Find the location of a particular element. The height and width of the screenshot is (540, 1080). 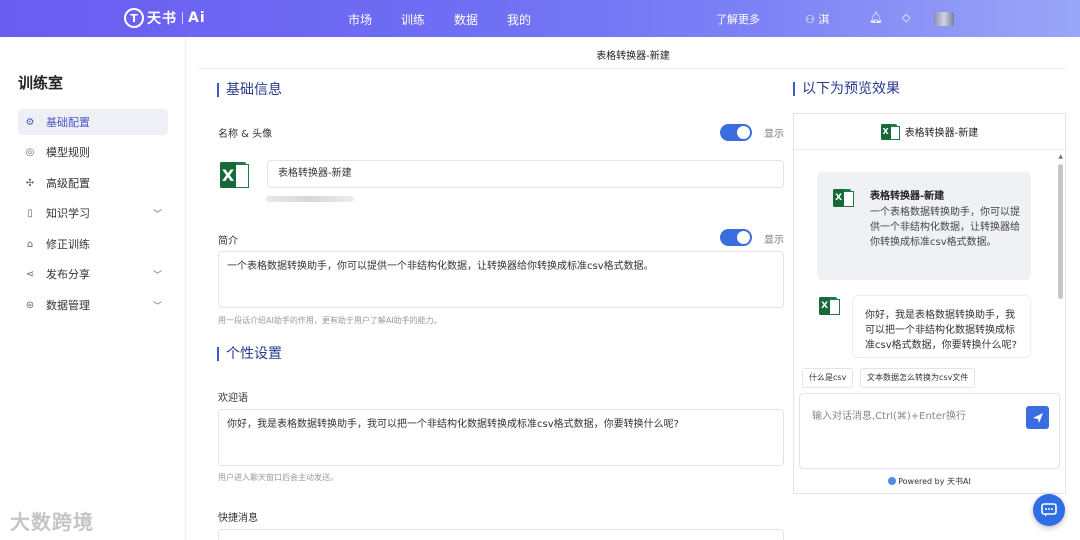

intro-show-label: 显示 is located at coordinates (774, 240).